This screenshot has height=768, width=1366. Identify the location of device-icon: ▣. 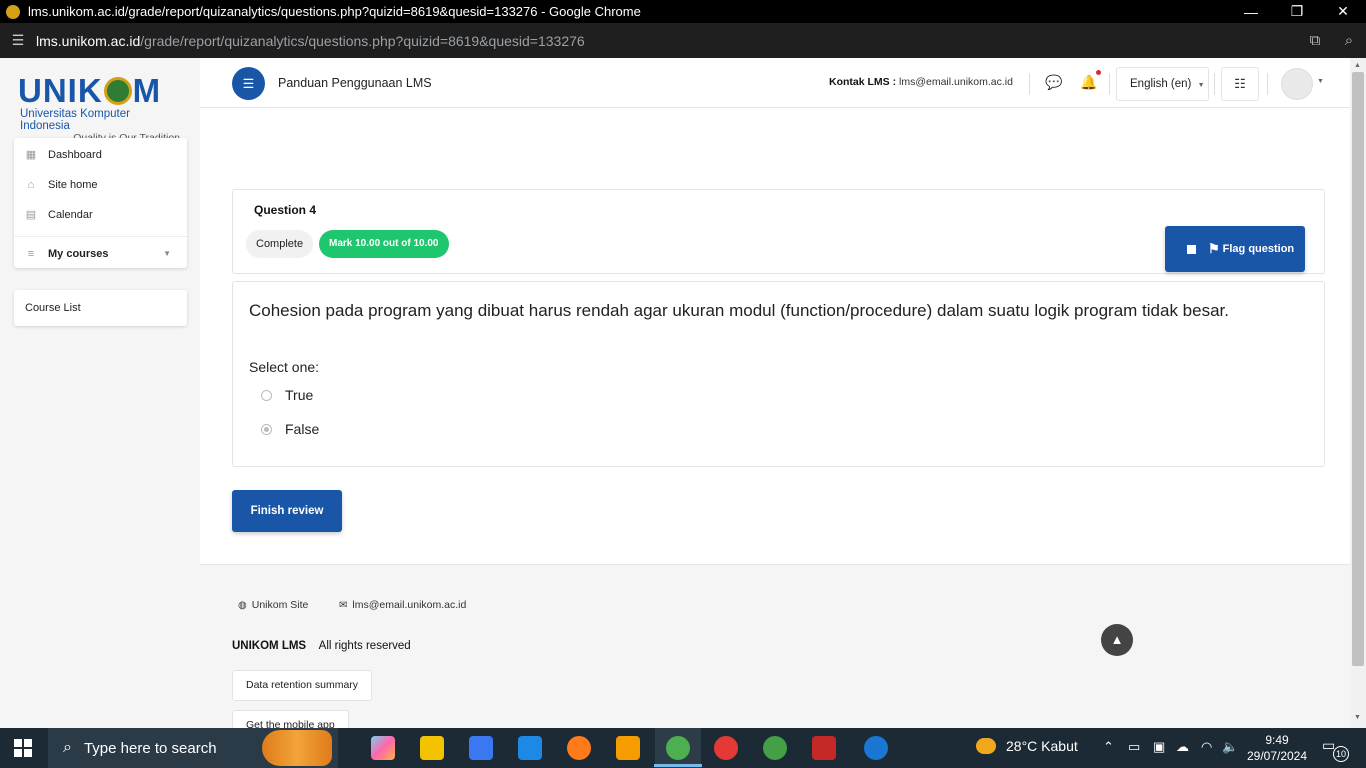
(1159, 747).